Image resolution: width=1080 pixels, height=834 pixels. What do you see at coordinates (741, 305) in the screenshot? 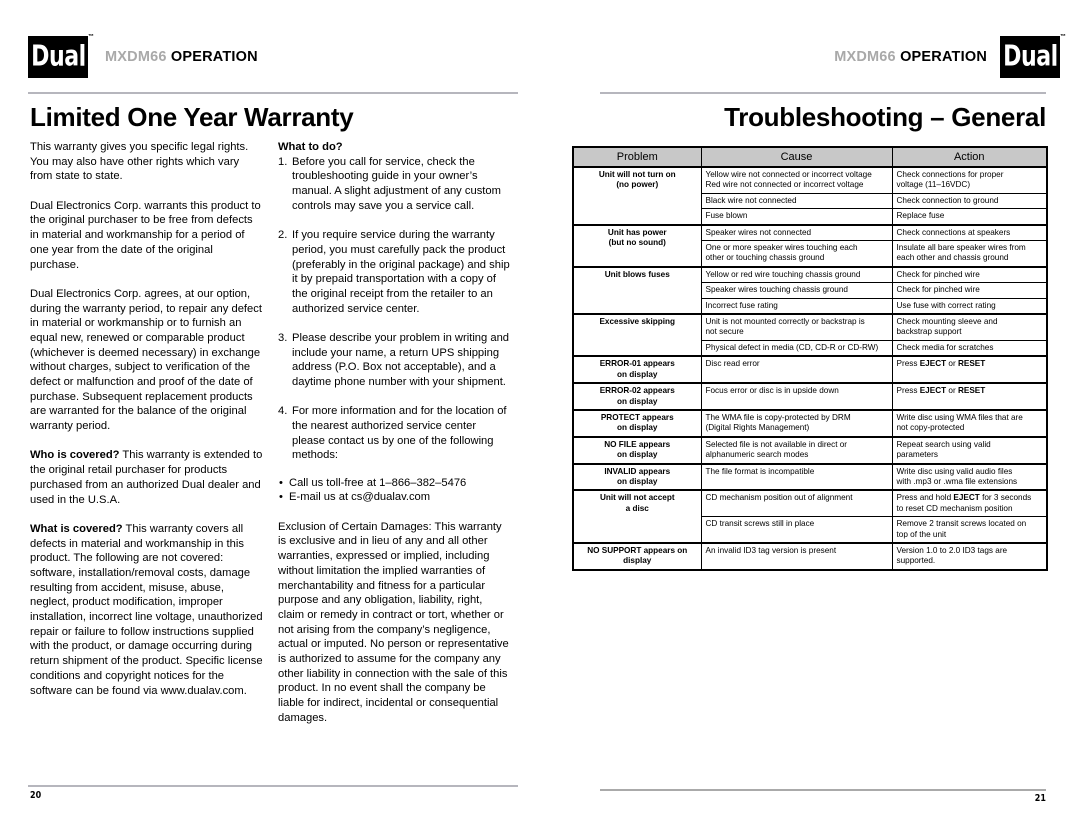
I see `cause-text: Incorrect fuse rating` at bounding box center [741, 305].